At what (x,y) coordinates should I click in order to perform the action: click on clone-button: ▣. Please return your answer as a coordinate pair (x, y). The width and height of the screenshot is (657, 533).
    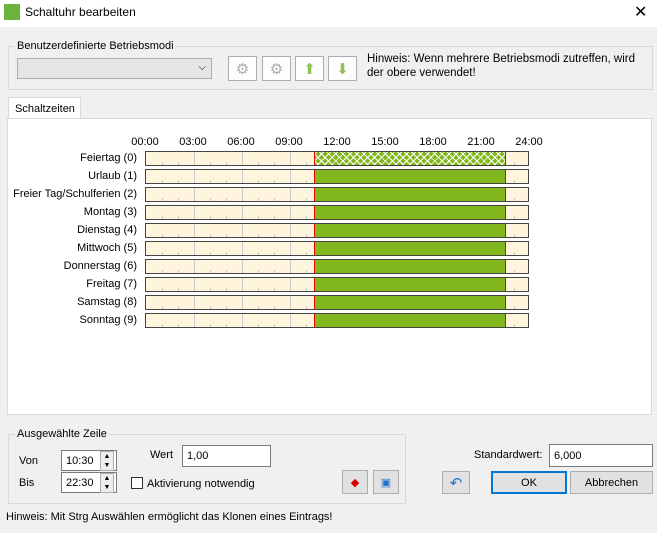
    Looking at the image, I should click on (386, 482).